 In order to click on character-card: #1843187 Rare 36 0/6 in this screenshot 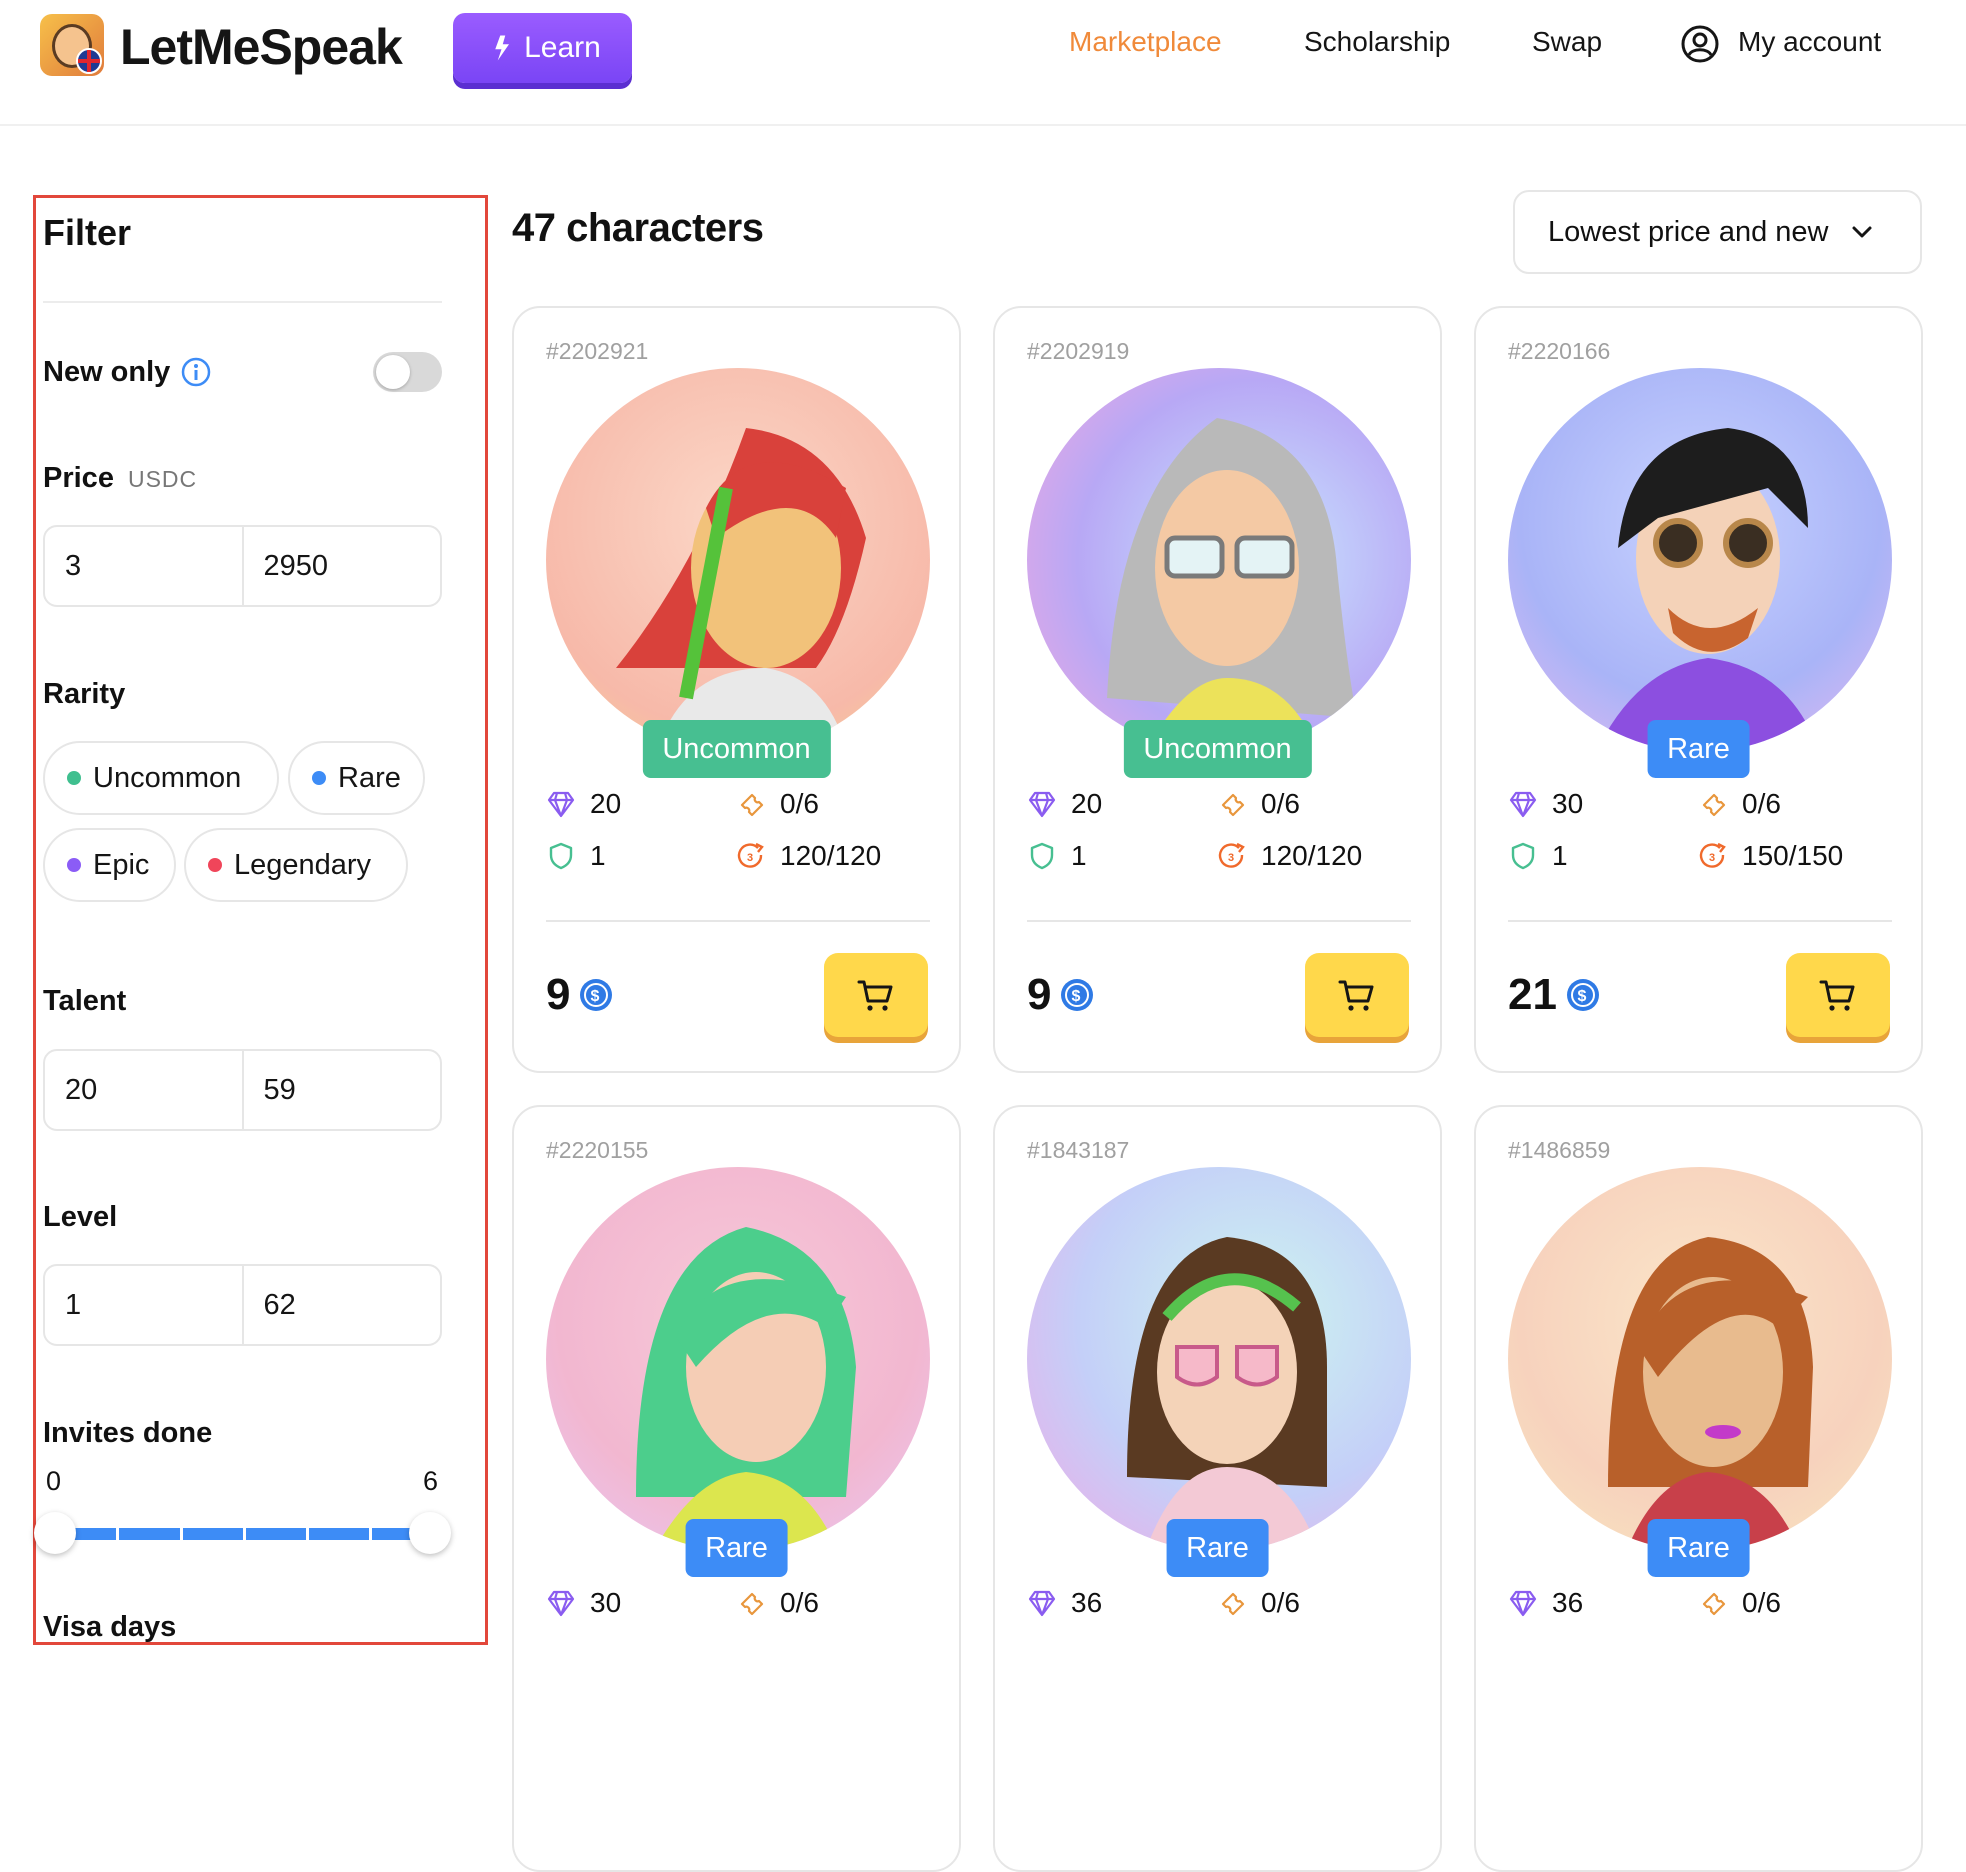, I will do `click(1217, 1488)`.